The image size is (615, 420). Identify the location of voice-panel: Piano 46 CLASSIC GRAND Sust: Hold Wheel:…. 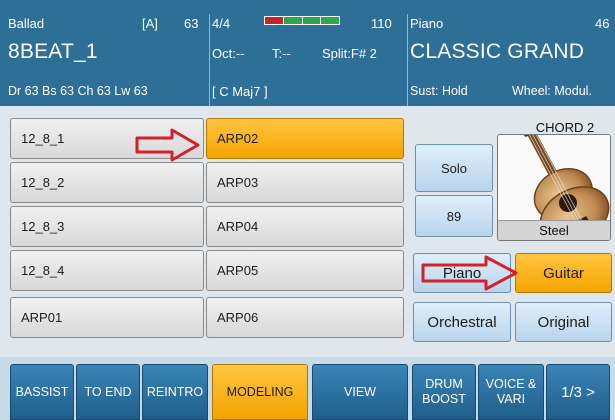
(512, 58).